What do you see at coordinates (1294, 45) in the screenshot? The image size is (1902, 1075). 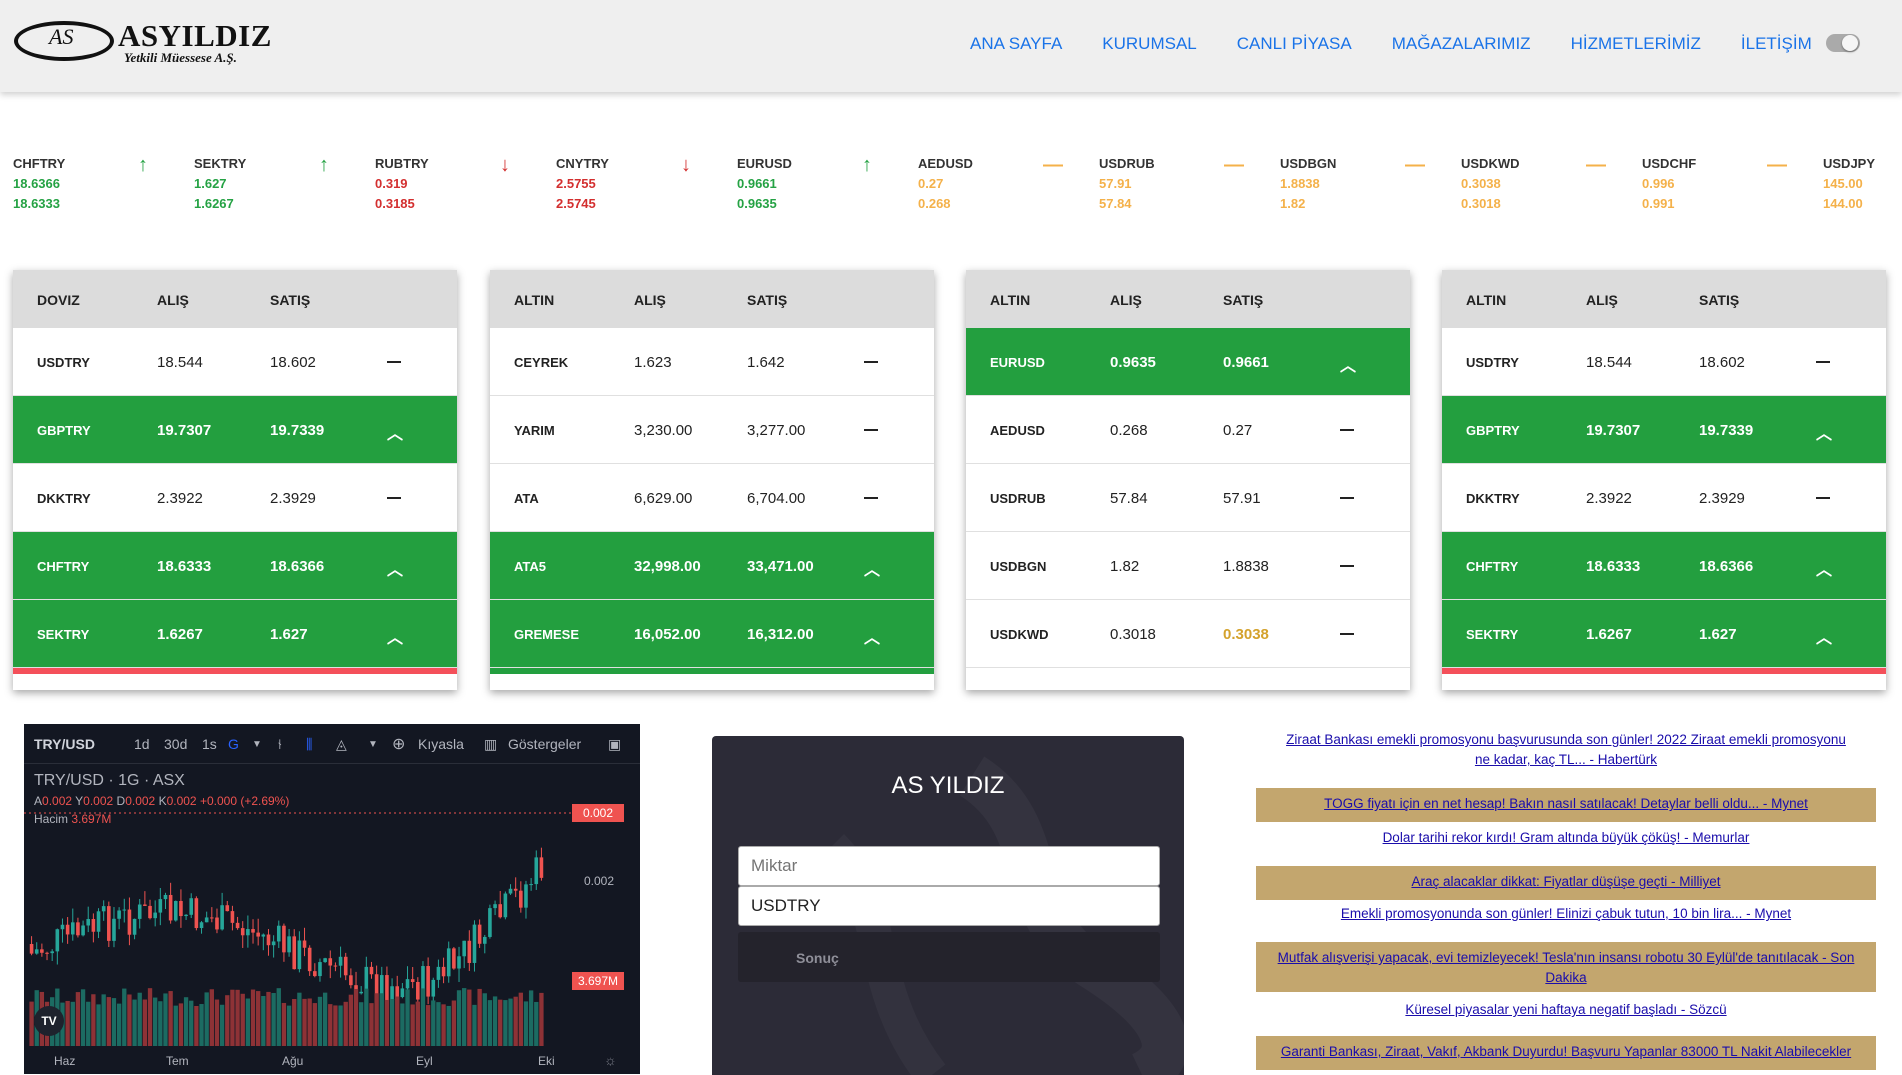 I see `nav-live-market: CANLI PİYASA` at bounding box center [1294, 45].